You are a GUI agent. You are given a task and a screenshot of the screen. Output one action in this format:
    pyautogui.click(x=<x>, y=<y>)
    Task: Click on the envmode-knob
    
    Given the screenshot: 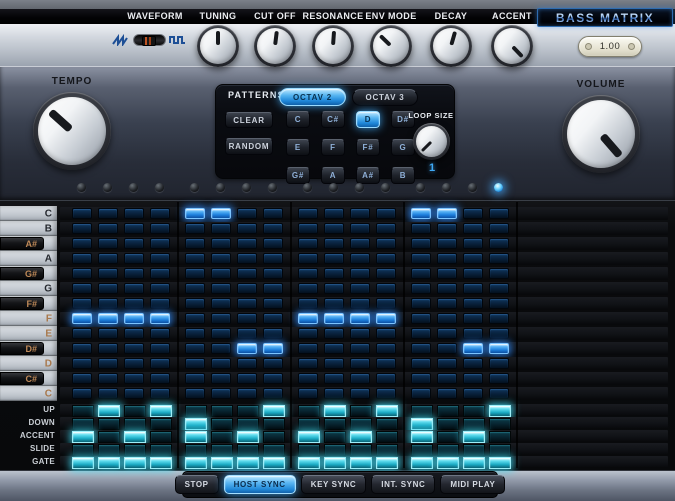 What is the action you would take?
    pyautogui.click(x=391, y=46)
    